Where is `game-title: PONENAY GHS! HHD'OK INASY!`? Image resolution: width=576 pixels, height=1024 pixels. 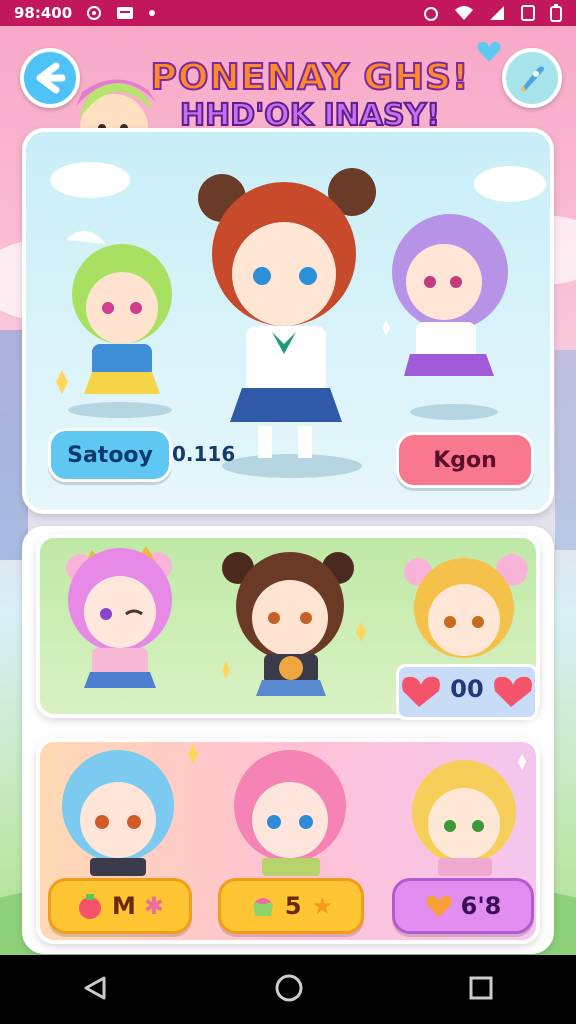
game-title: PONENAY GHS! HHD'OK INASY! is located at coordinates (310, 96).